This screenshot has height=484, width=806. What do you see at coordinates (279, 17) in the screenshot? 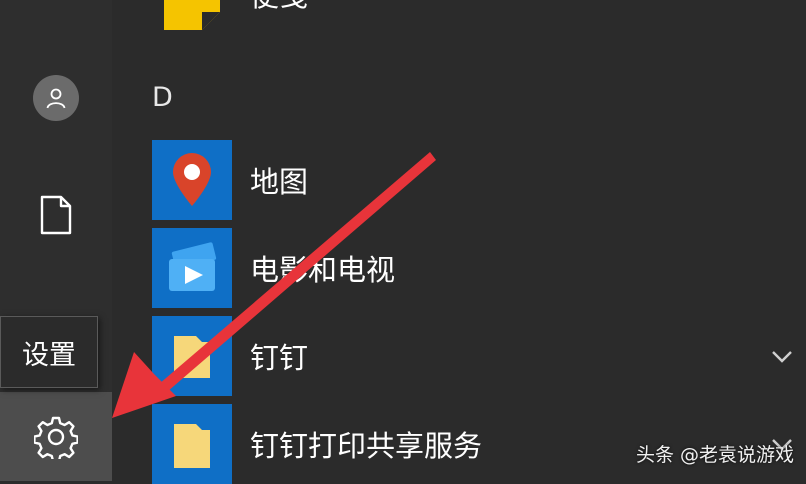
I see `app-label: 便笺` at bounding box center [279, 17].